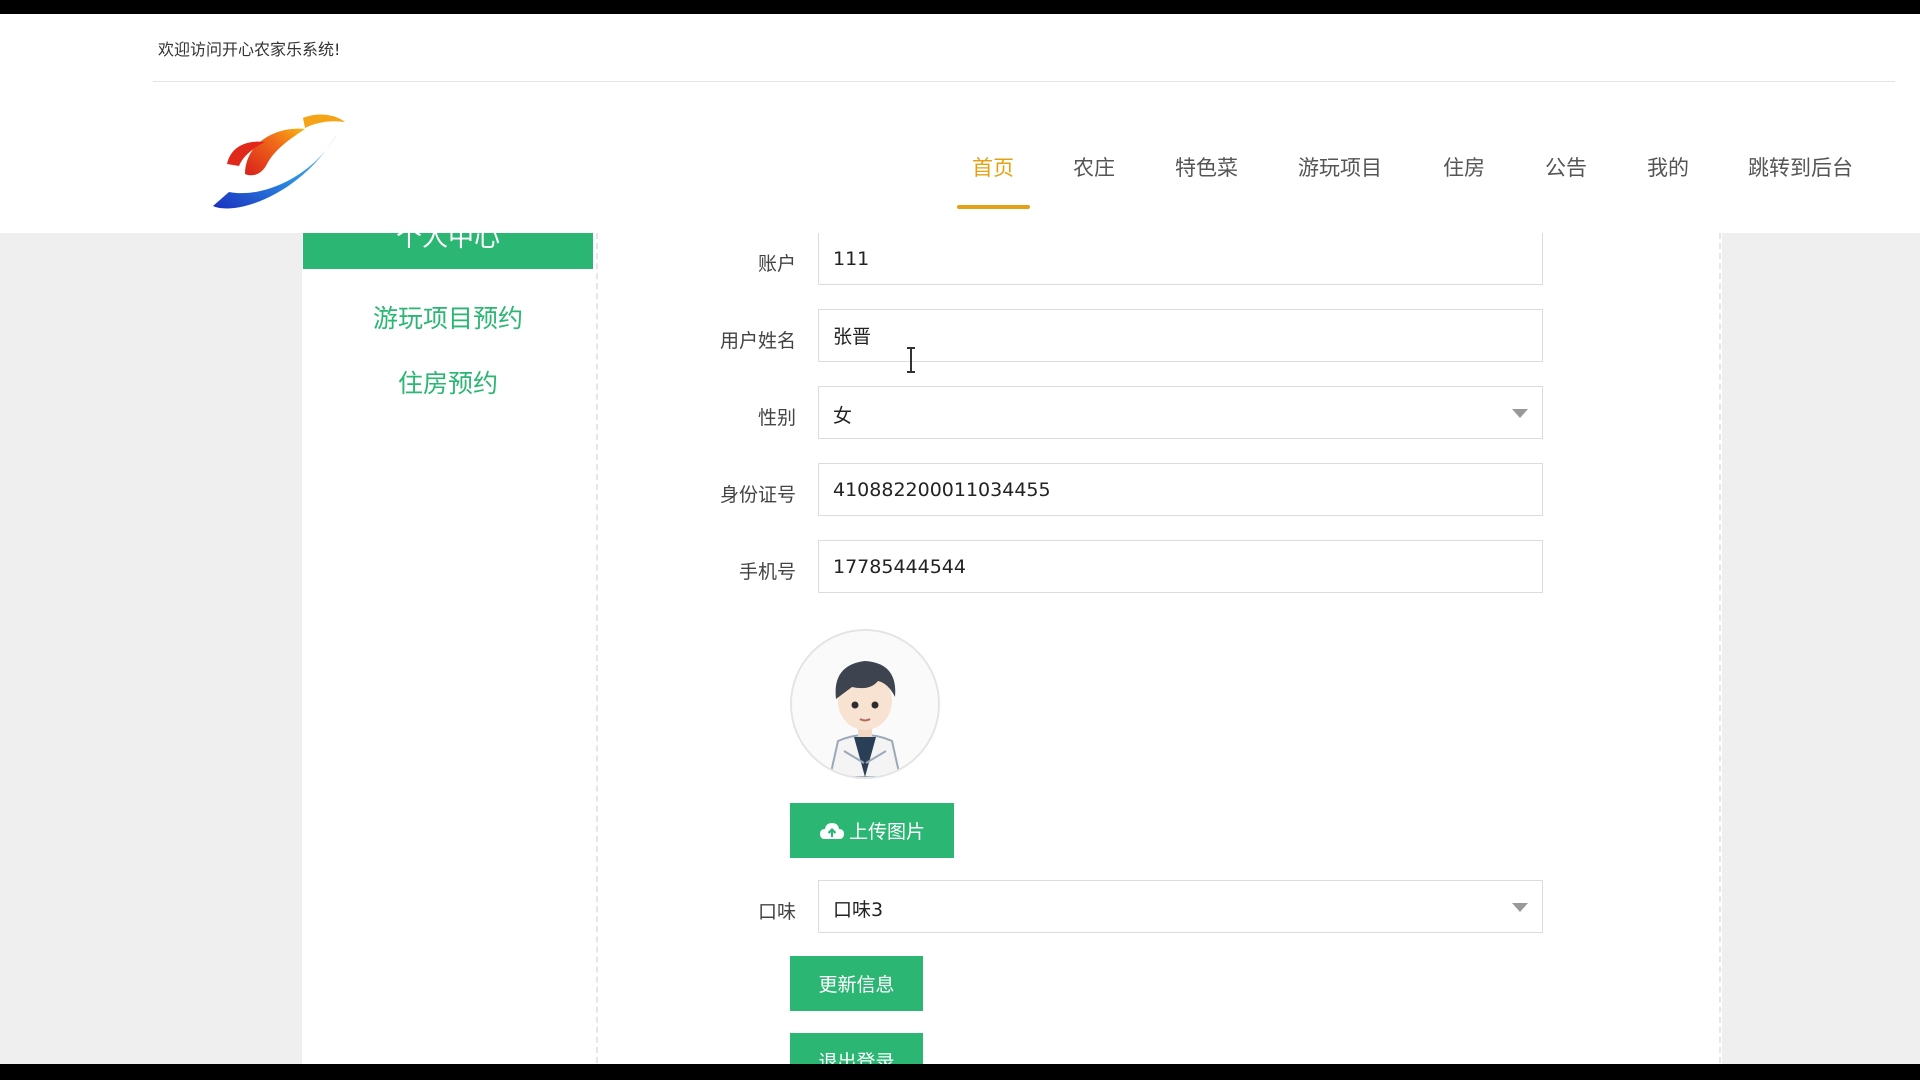 The width and height of the screenshot is (1920, 1080). What do you see at coordinates (911, 360) in the screenshot?
I see `text-cursor-icon` at bounding box center [911, 360].